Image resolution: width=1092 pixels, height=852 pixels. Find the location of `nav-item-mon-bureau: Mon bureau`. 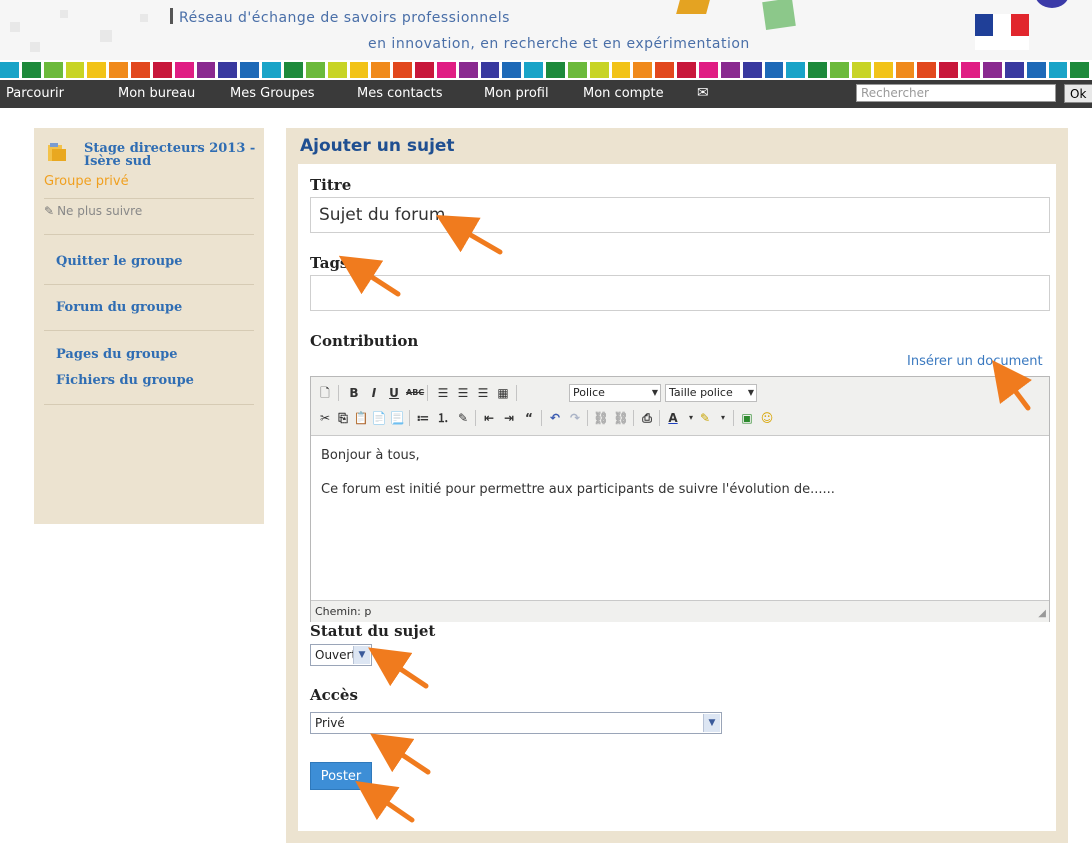

nav-item-mon-bureau: Mon bureau is located at coordinates (156, 93).